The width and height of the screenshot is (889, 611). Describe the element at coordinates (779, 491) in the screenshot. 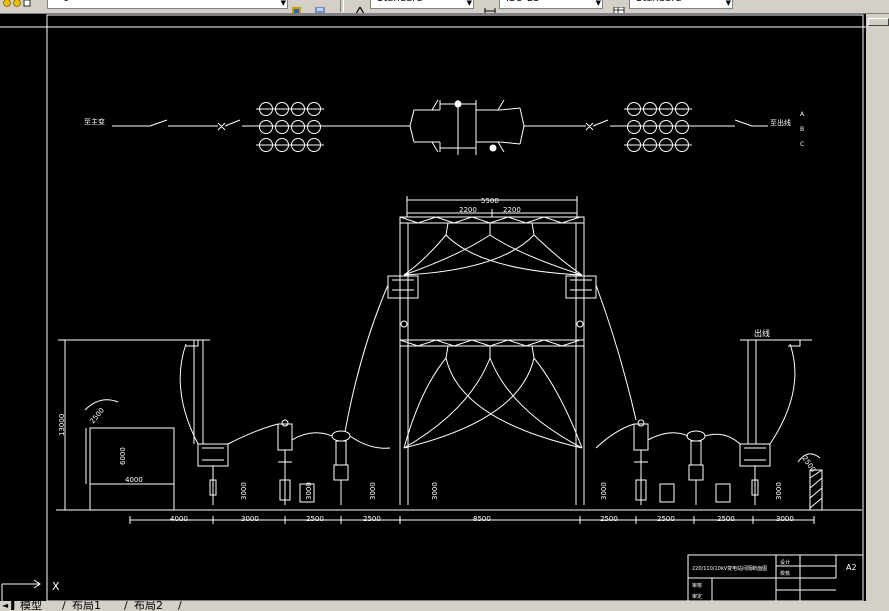

I see `equipment-height-6: 3000` at that location.